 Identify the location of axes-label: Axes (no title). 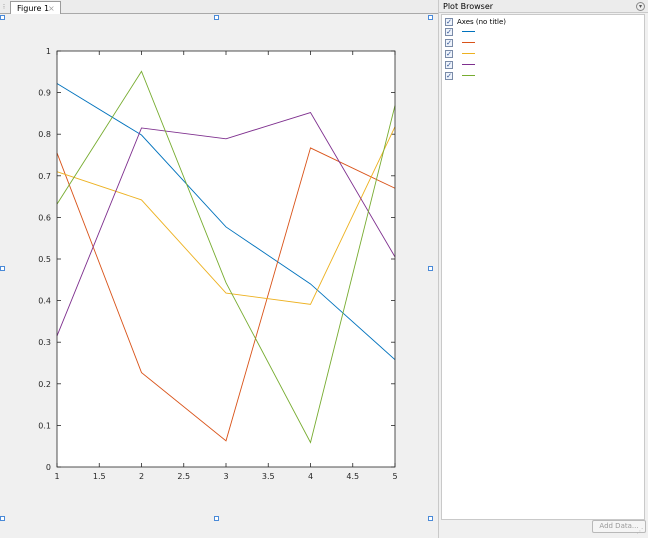
(481, 22).